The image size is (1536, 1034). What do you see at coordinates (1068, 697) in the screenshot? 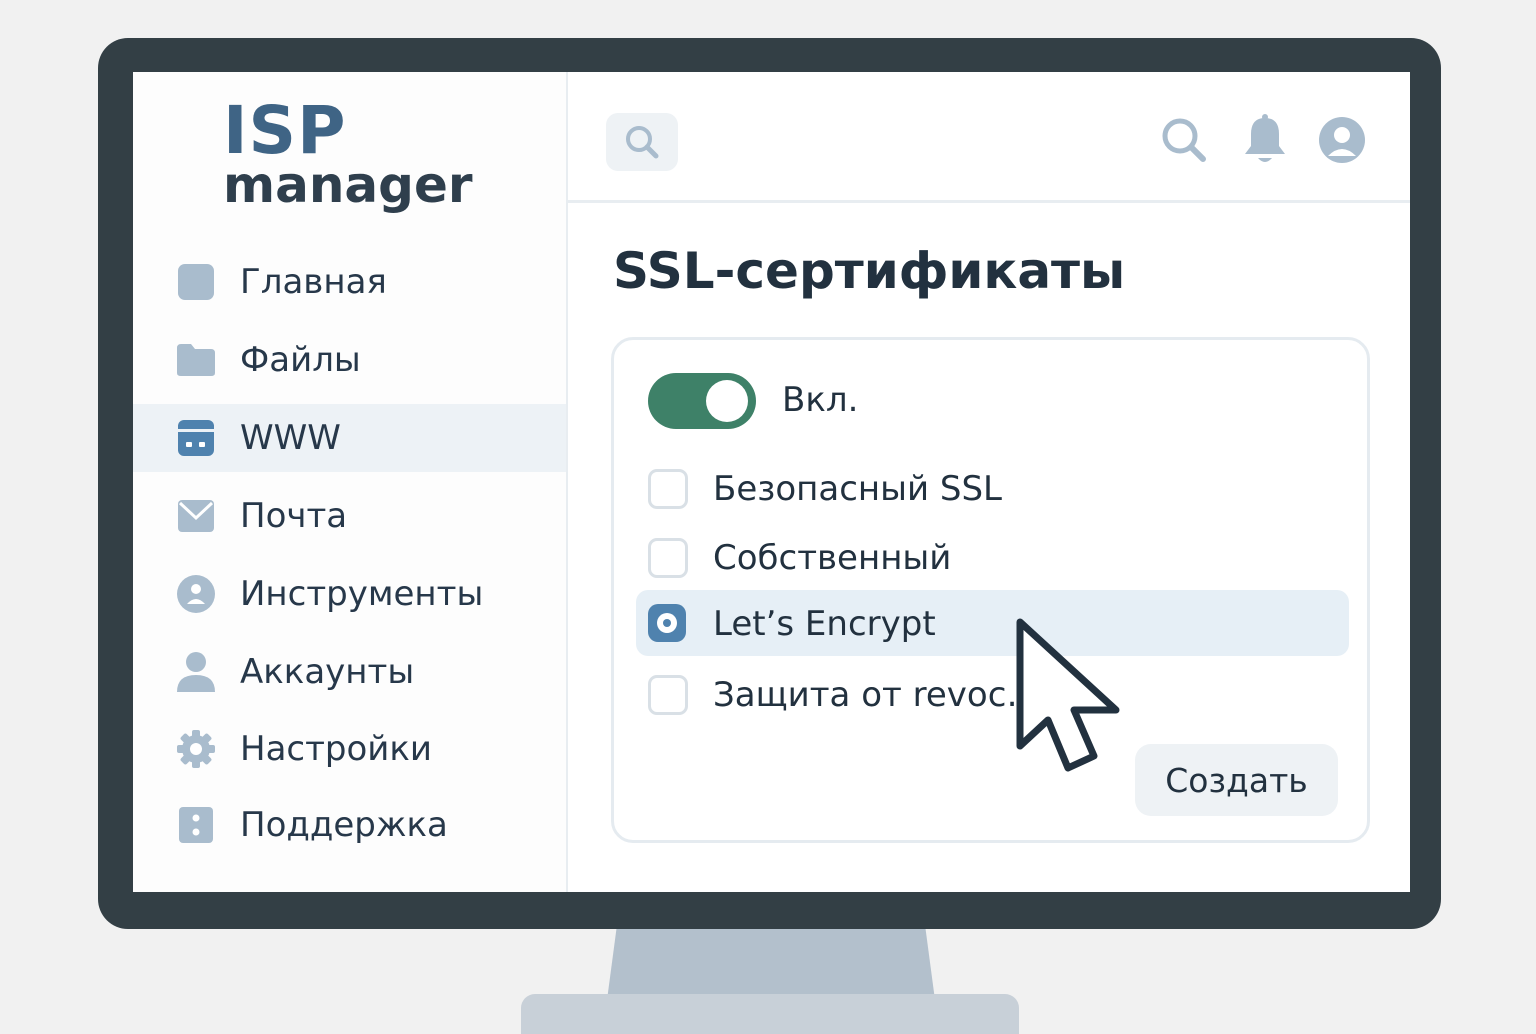
I see `mouse-pointer-icon` at bounding box center [1068, 697].